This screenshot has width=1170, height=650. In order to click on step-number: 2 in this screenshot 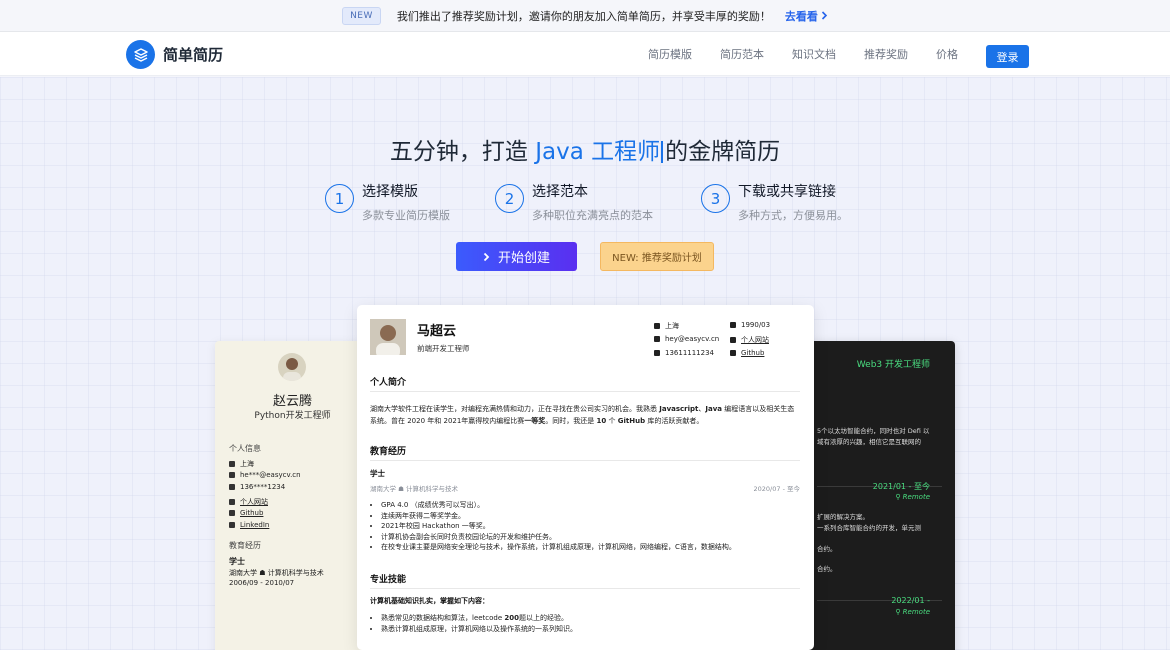, I will do `click(509, 198)`.